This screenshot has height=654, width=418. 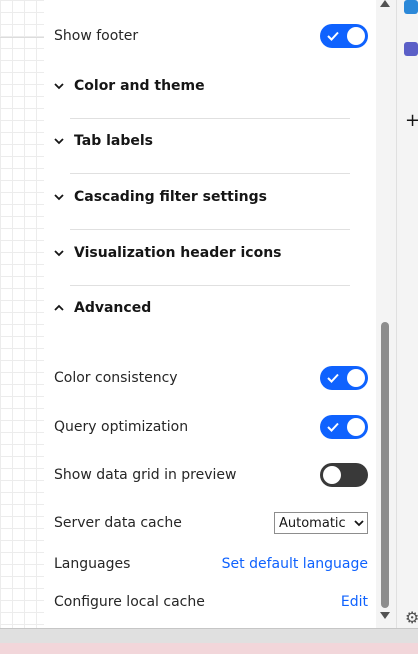 What do you see at coordinates (295, 564) in the screenshot?
I see `set-default-language-link: Set default language` at bounding box center [295, 564].